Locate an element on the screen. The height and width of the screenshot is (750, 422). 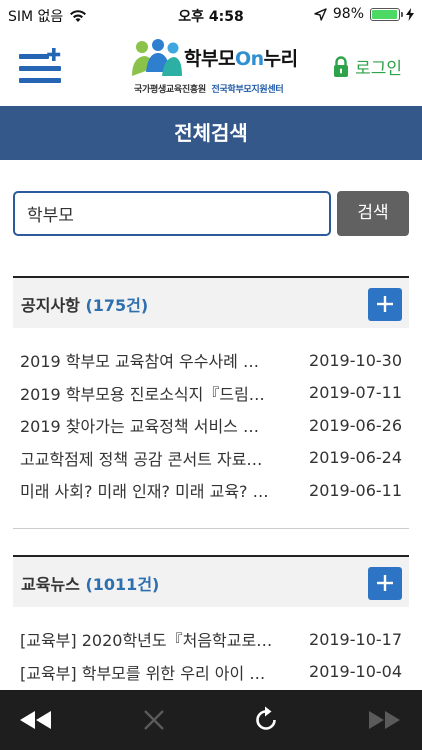
item-date: 2019-10-17 is located at coordinates (355, 639).